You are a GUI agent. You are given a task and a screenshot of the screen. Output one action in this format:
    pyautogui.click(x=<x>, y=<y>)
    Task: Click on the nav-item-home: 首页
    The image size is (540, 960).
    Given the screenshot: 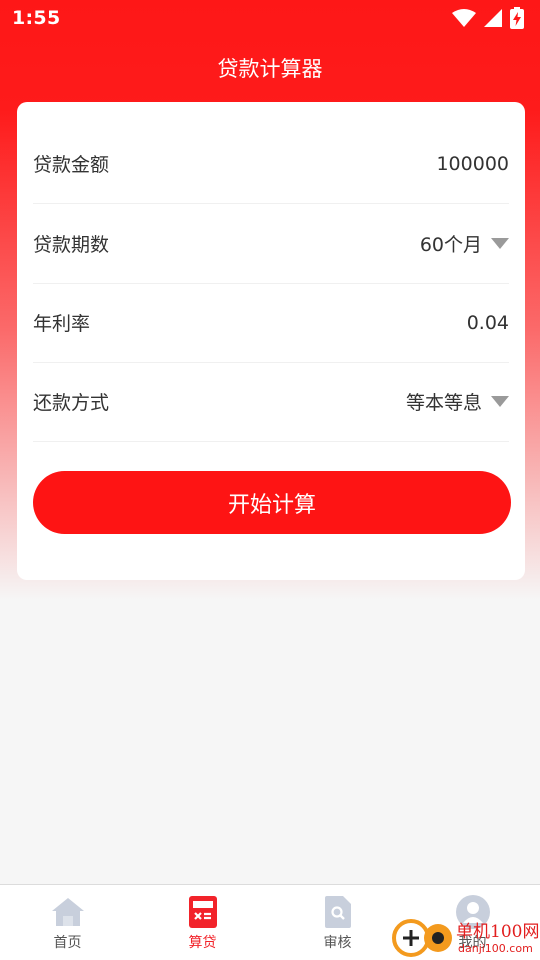 What is the action you would take?
    pyautogui.click(x=67, y=922)
    